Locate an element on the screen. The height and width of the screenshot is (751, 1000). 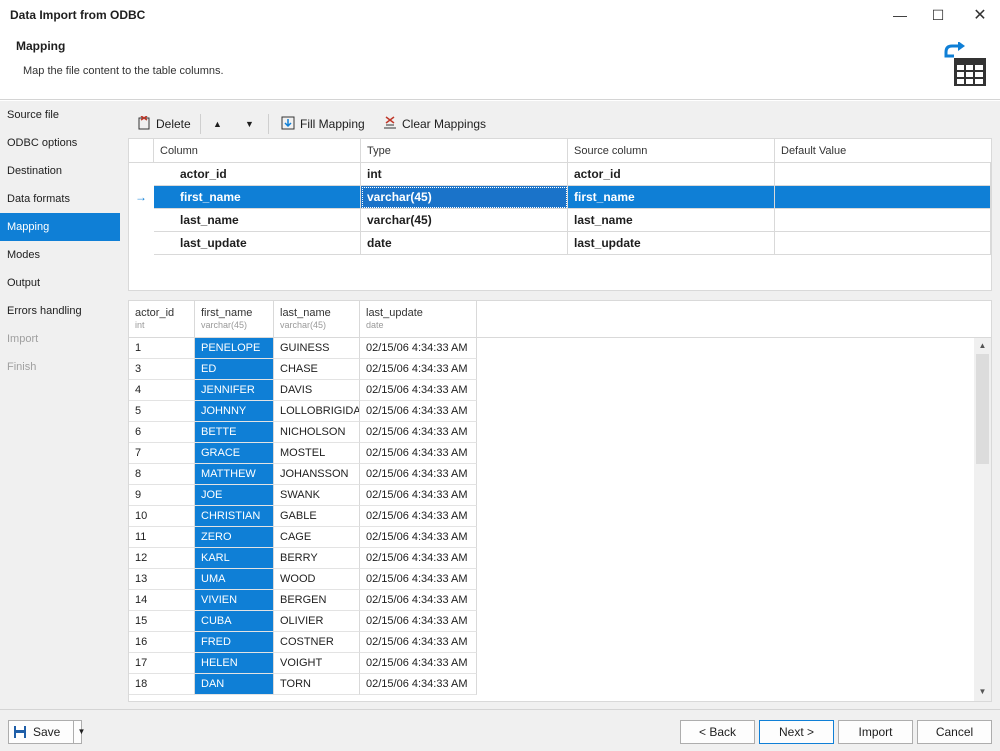
sidebar-item-mapping: Mapping is located at coordinates (60, 227).